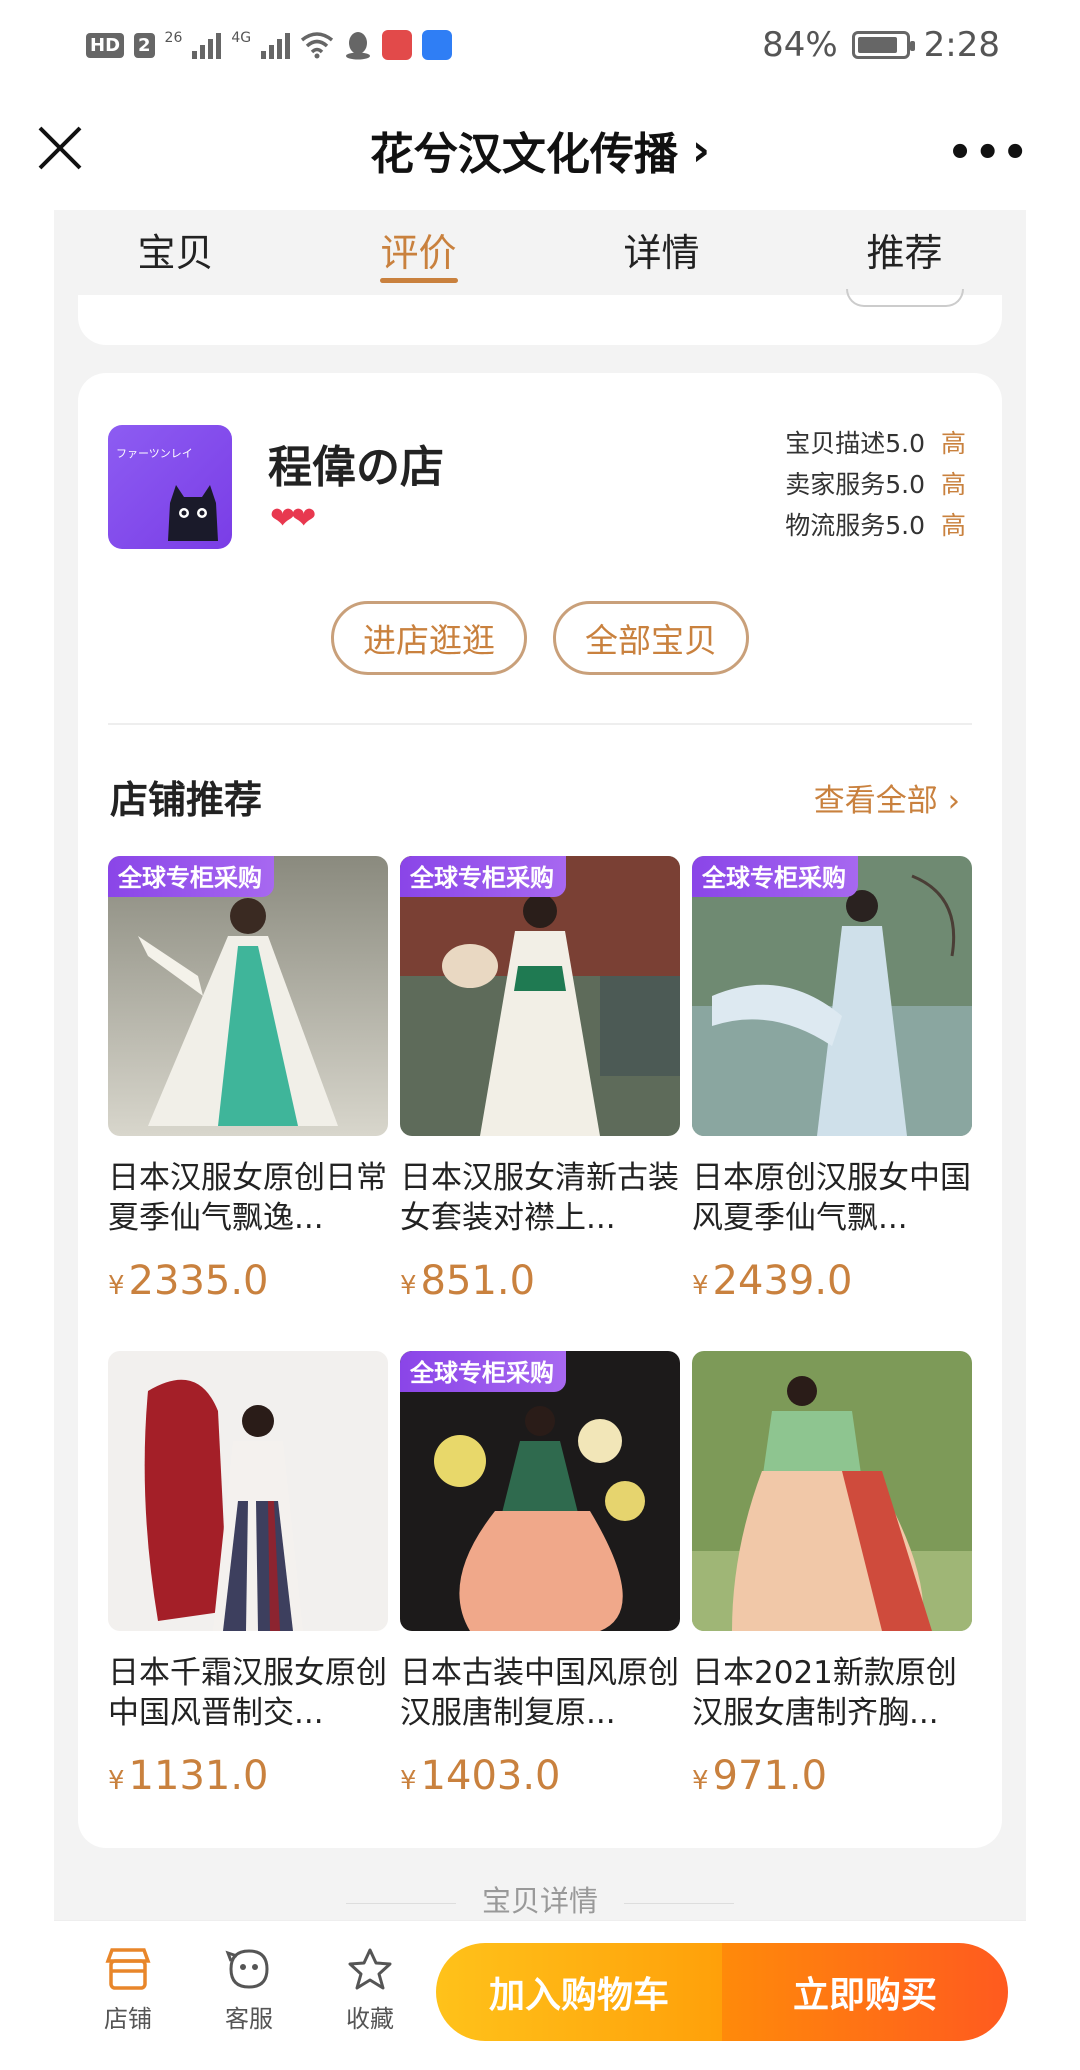  I want to click on shop-title-link: 花兮汉文化传播 ›, so click(540, 150).